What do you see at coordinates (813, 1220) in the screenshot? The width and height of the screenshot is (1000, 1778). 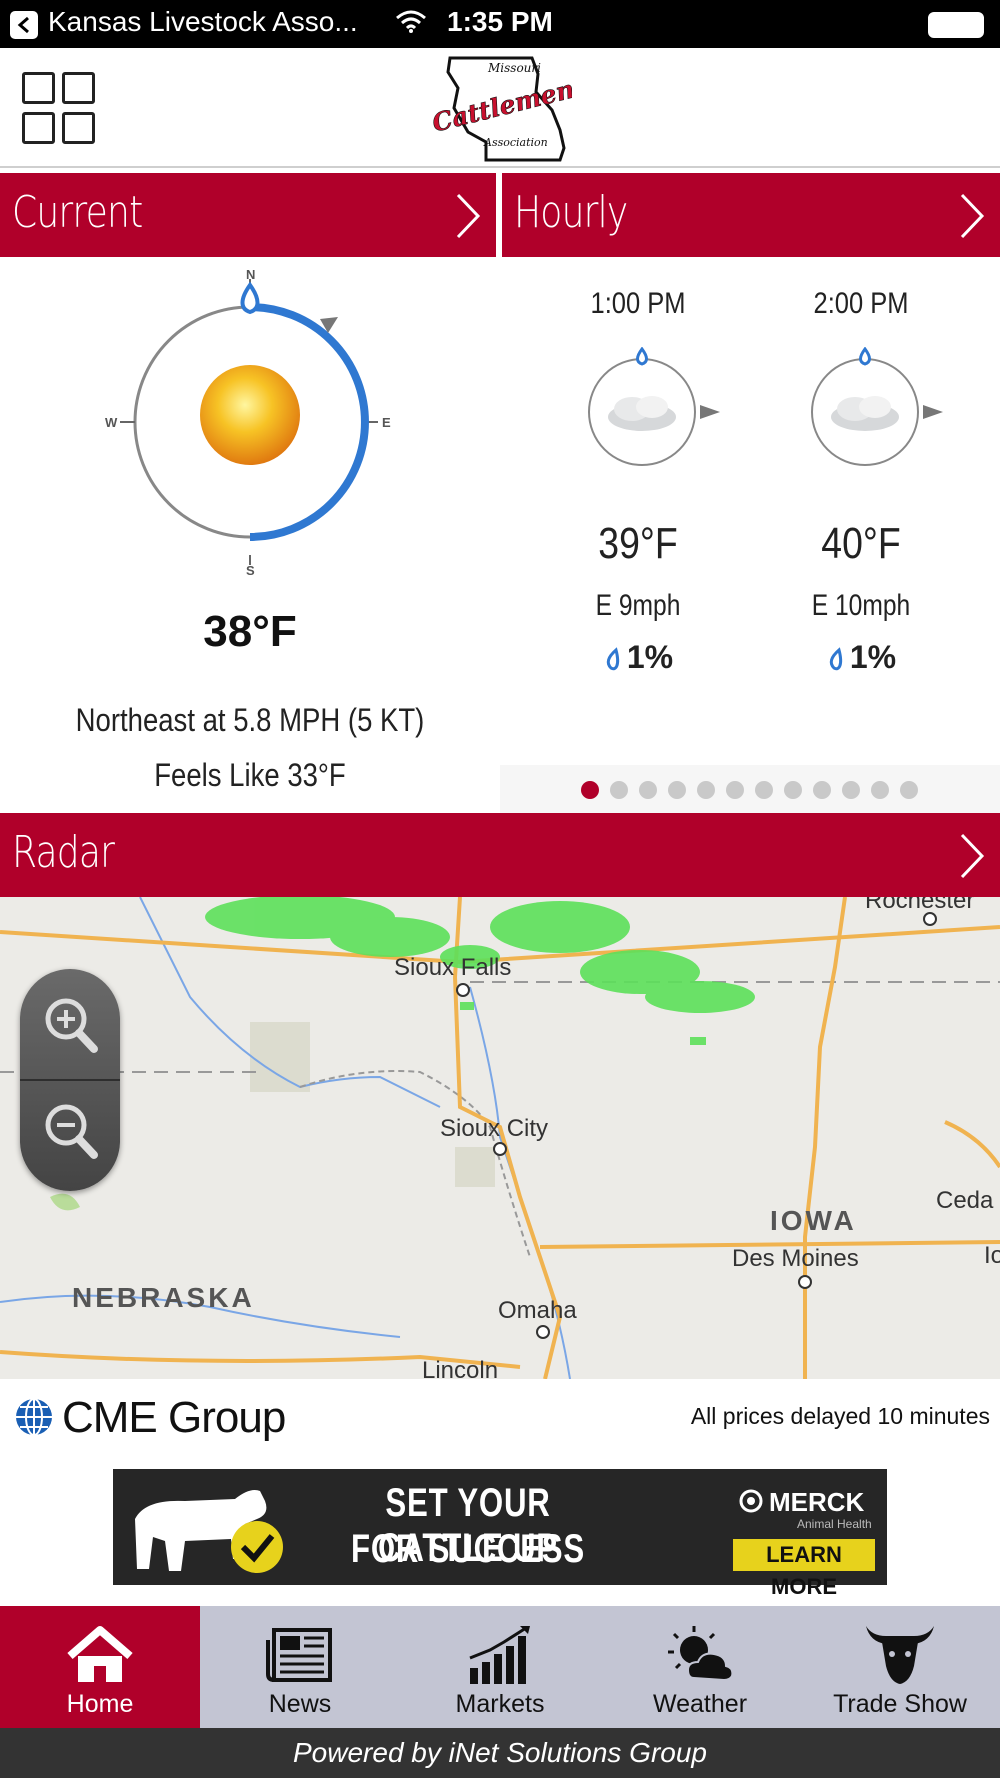 I see `map-label-iowa: IOWA` at bounding box center [813, 1220].